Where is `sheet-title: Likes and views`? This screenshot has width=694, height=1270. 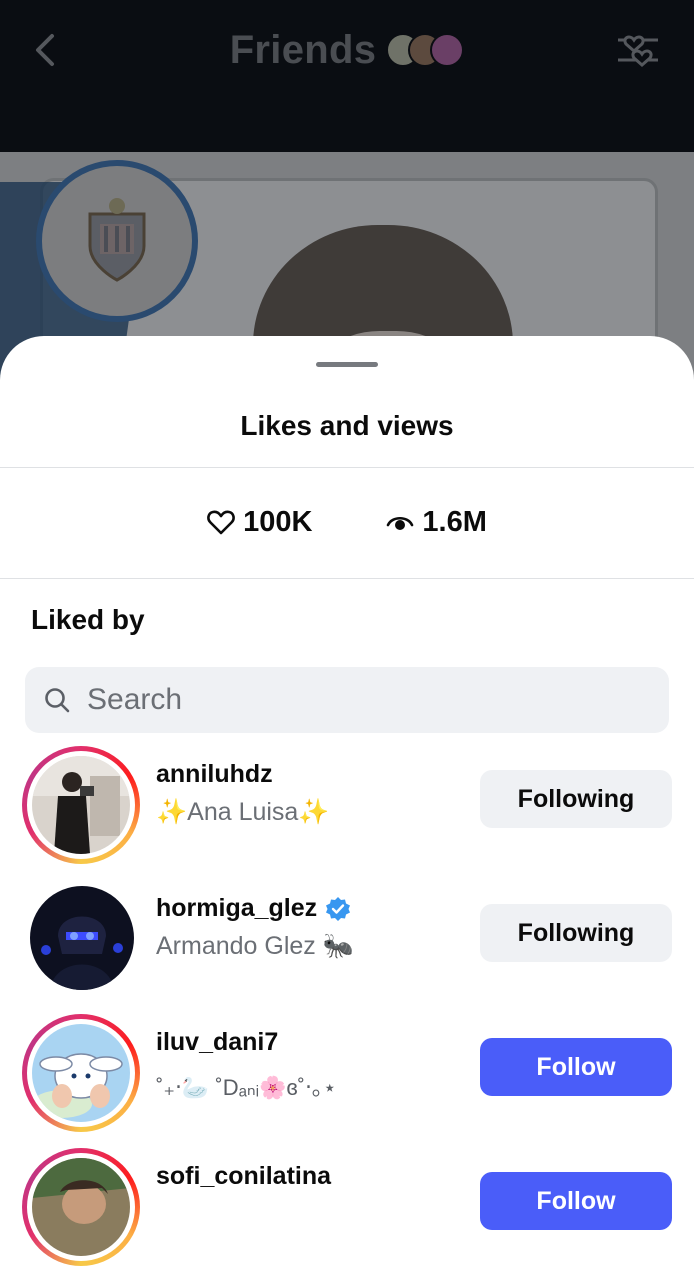 sheet-title: Likes and views is located at coordinates (347, 425).